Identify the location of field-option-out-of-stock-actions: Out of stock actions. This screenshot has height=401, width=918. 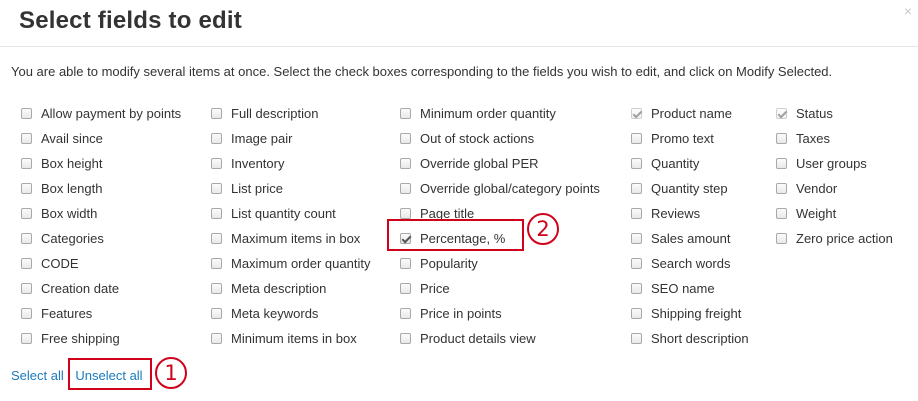
(500, 138).